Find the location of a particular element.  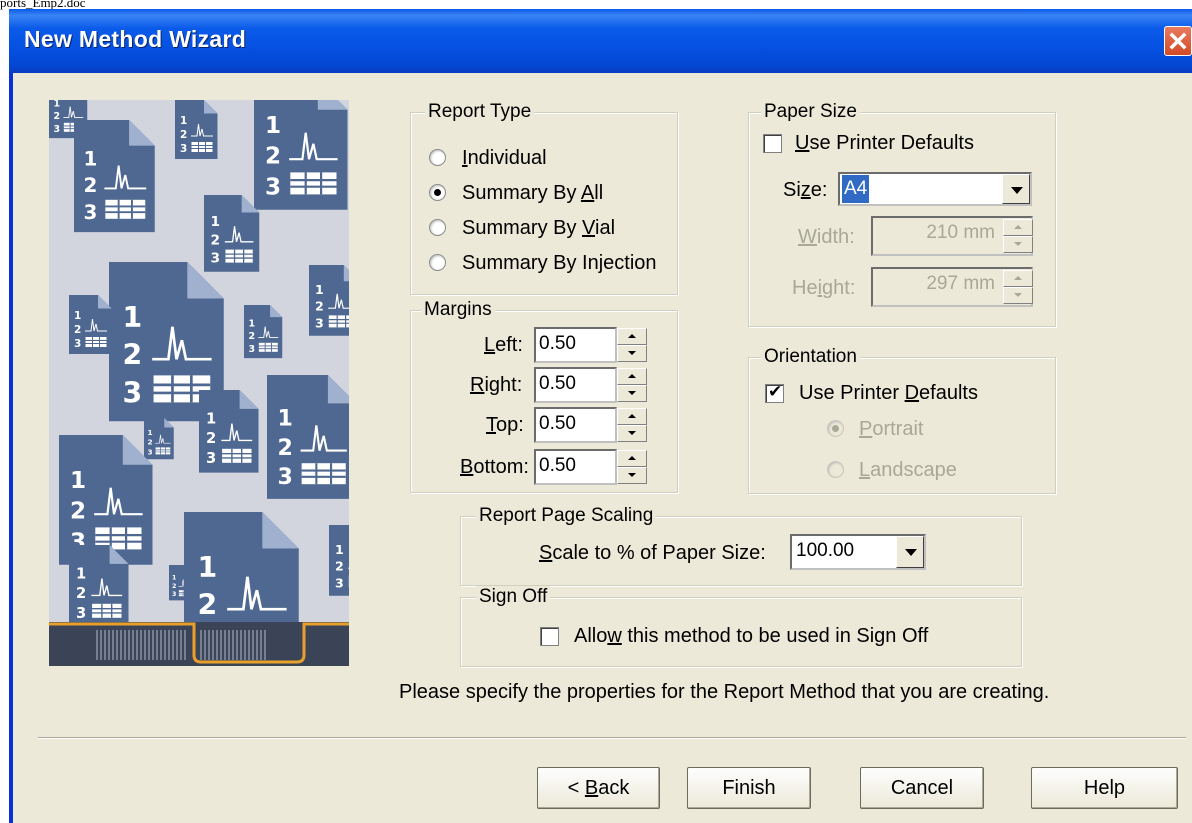

orientation-use-printer-defaults-checkbox is located at coordinates (774, 392).